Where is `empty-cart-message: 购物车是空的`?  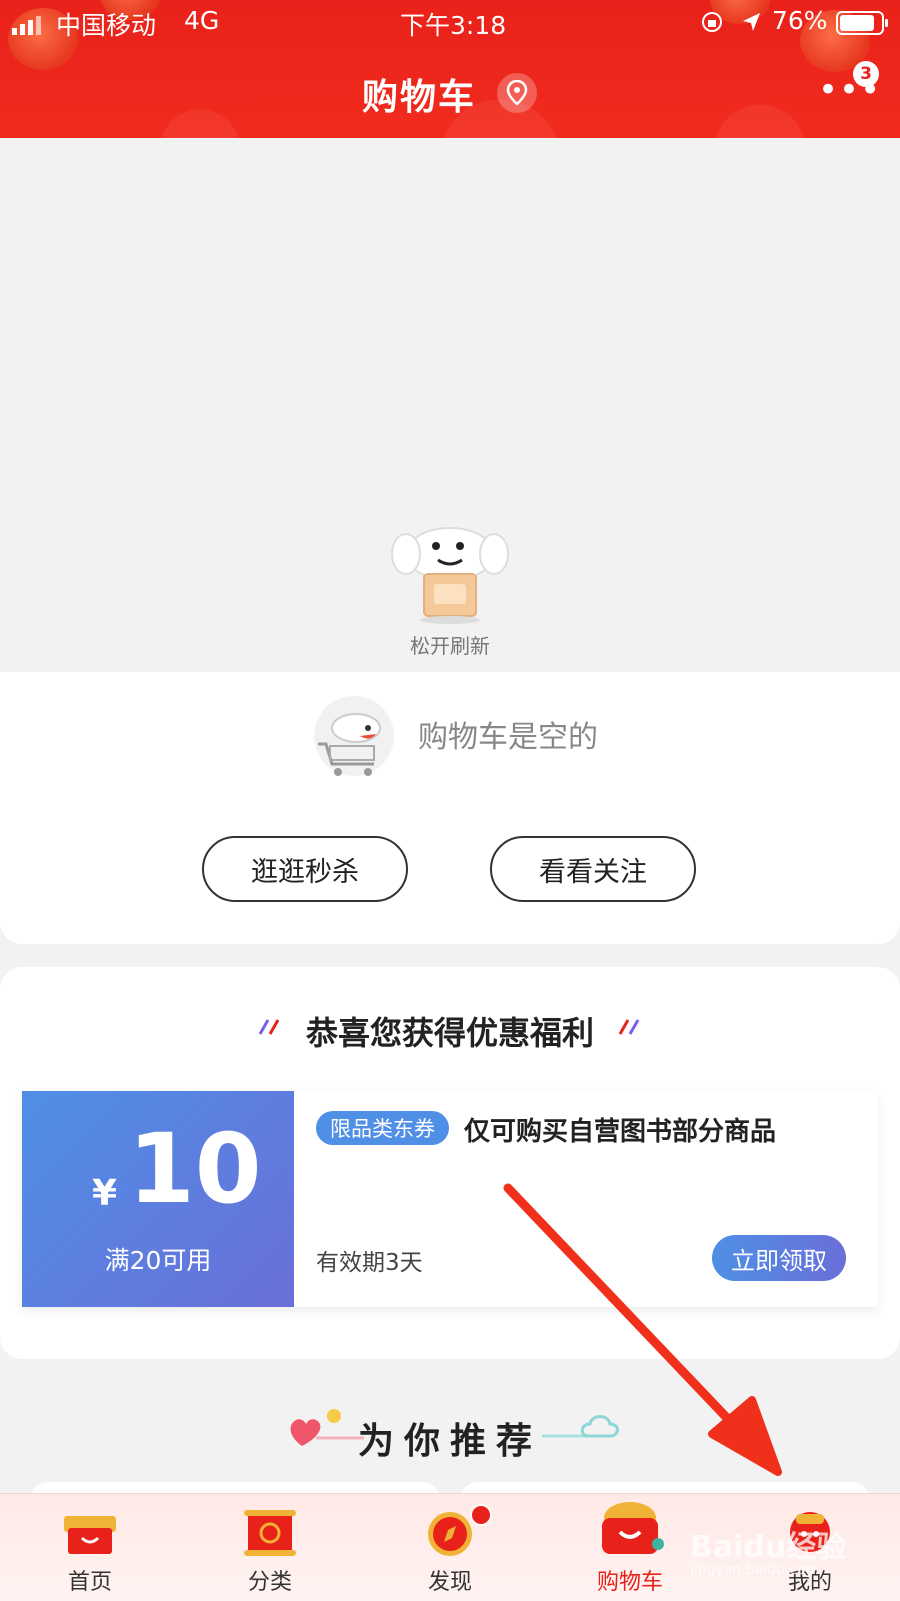
empty-cart-message: 购物车是空的 is located at coordinates (508, 737).